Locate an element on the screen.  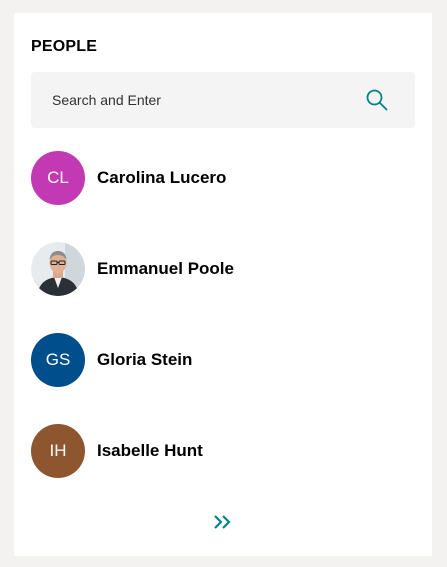
person-name: Isabelle Hunt is located at coordinates (150, 450).